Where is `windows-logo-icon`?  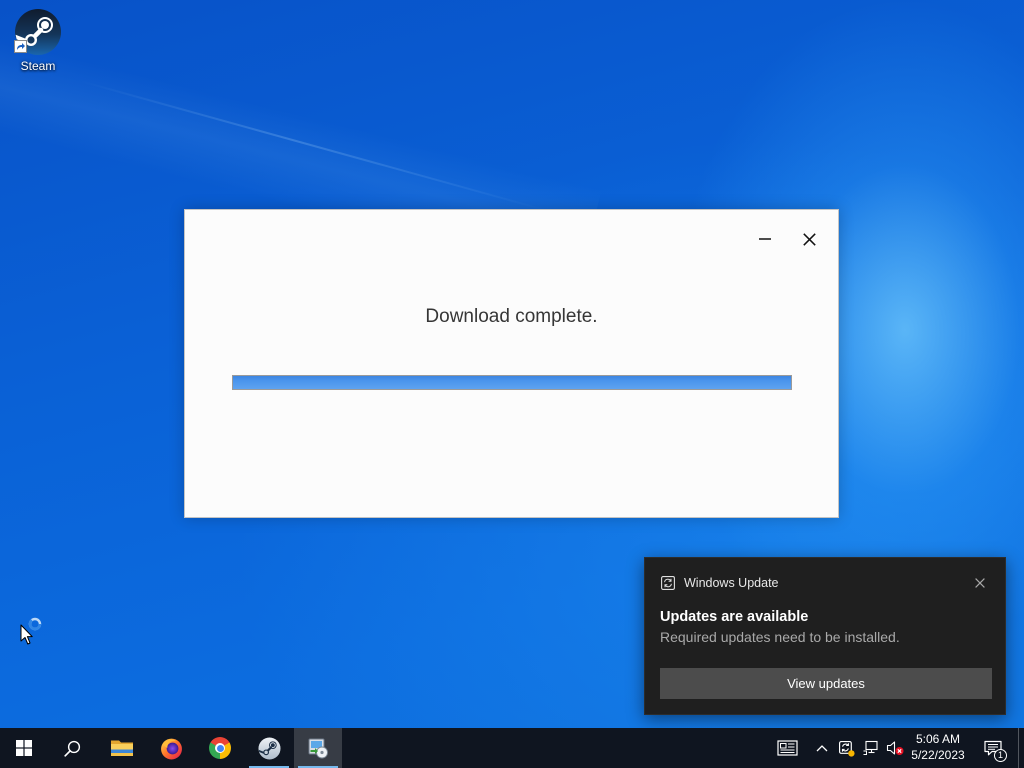 windows-logo-icon is located at coordinates (24, 748).